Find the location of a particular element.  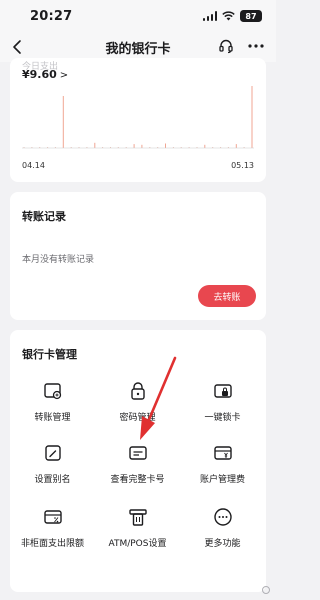

grid-item-view-full-card-number: 查看完整卡号 is located at coordinates (137, 463).